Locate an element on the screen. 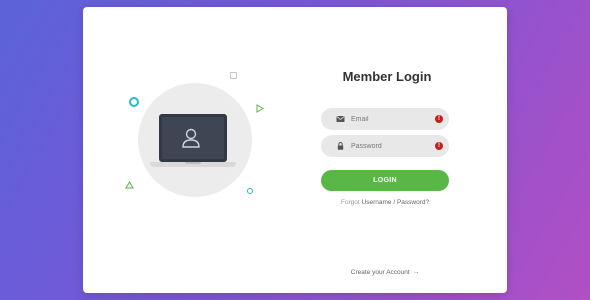  decor-ring-icon is located at coordinates (134, 102).